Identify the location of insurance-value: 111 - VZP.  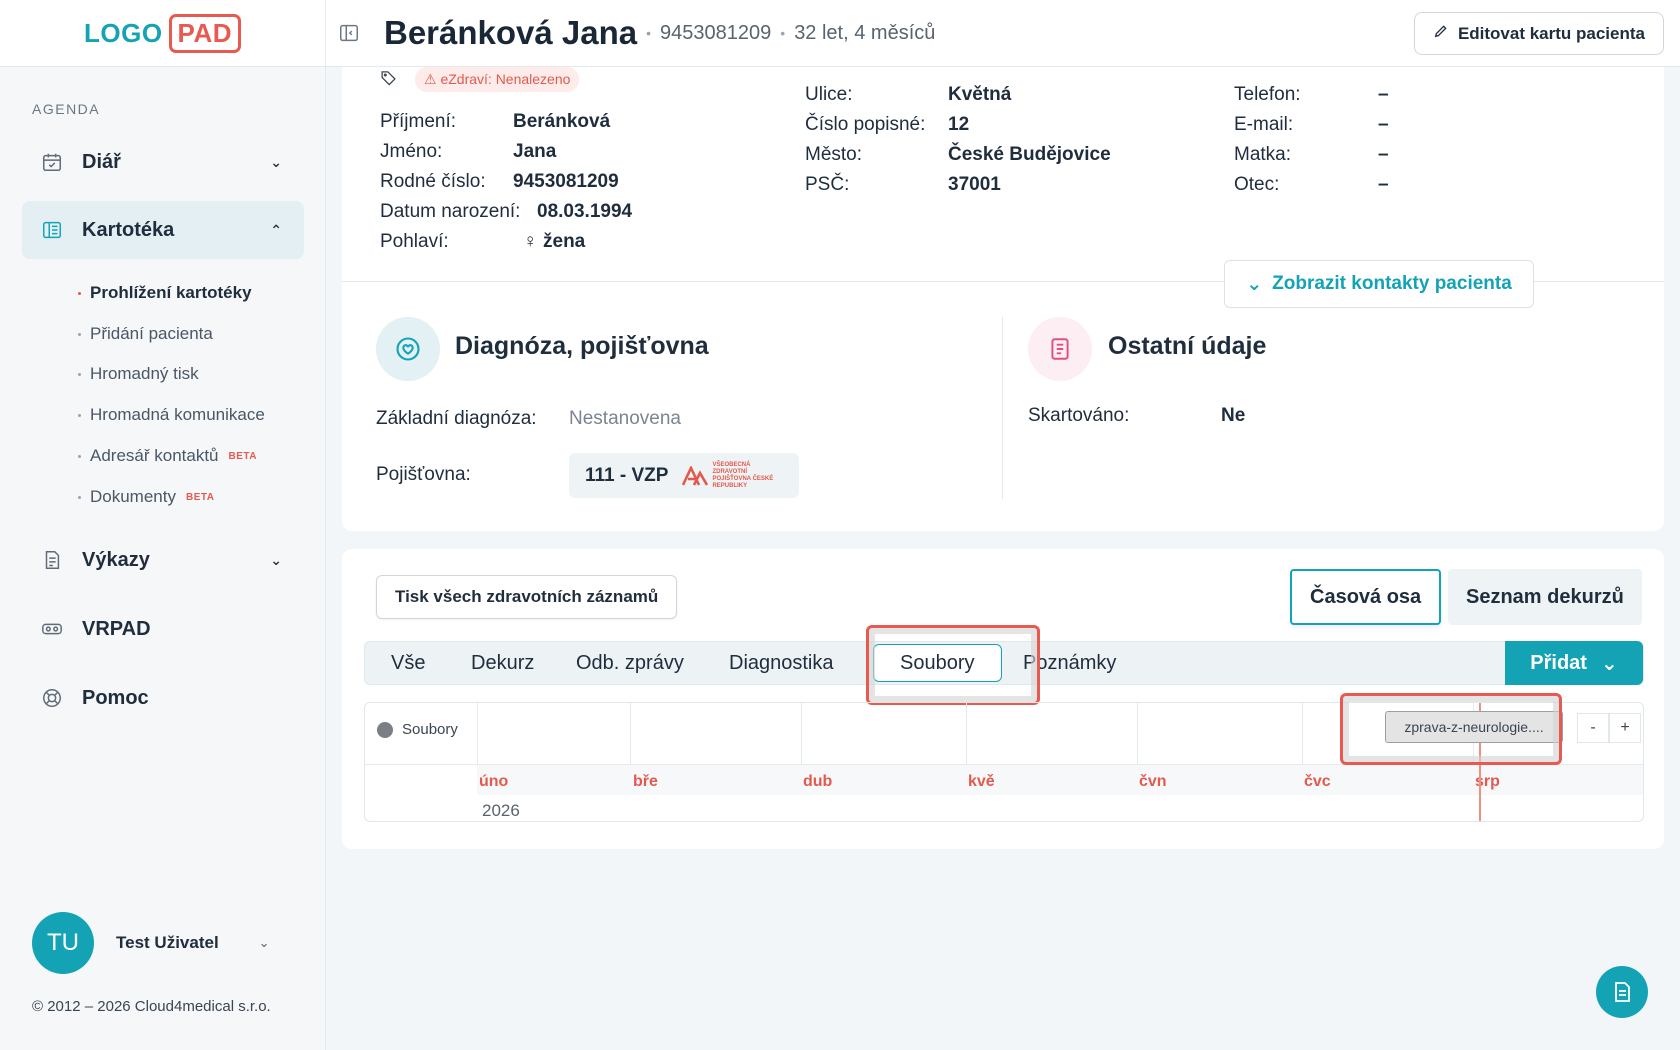
(627, 475).